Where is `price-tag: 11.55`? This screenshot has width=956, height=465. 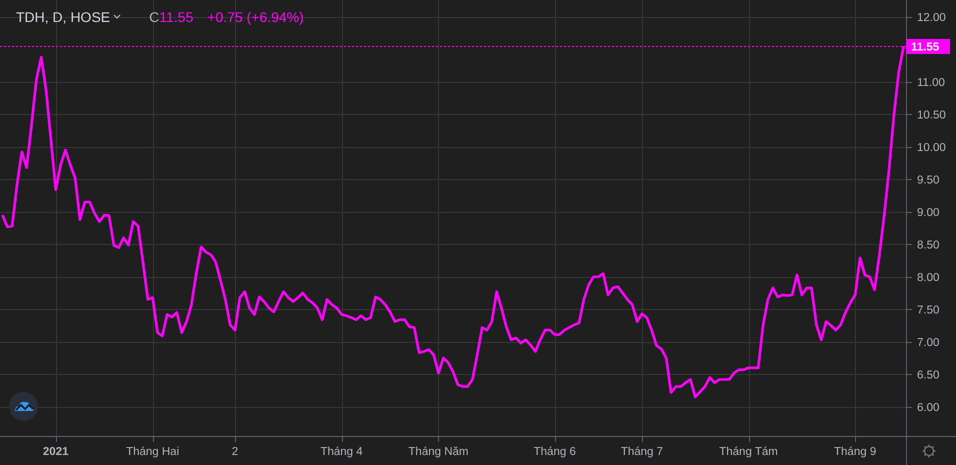
price-tag: 11.55 is located at coordinates (928, 46).